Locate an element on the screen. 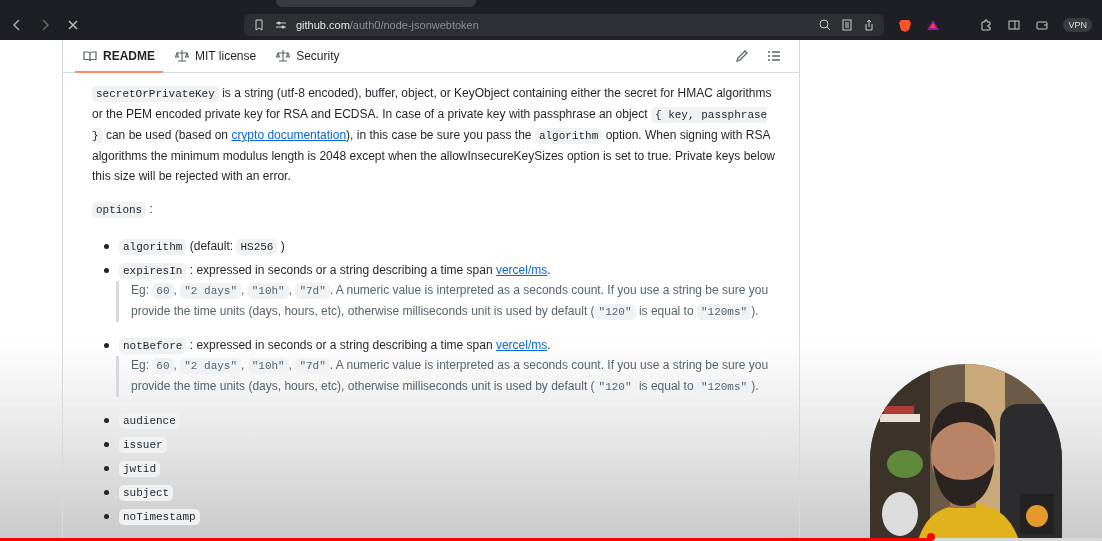 The image size is (1102, 541). sidebar-icon is located at coordinates (1014, 24).